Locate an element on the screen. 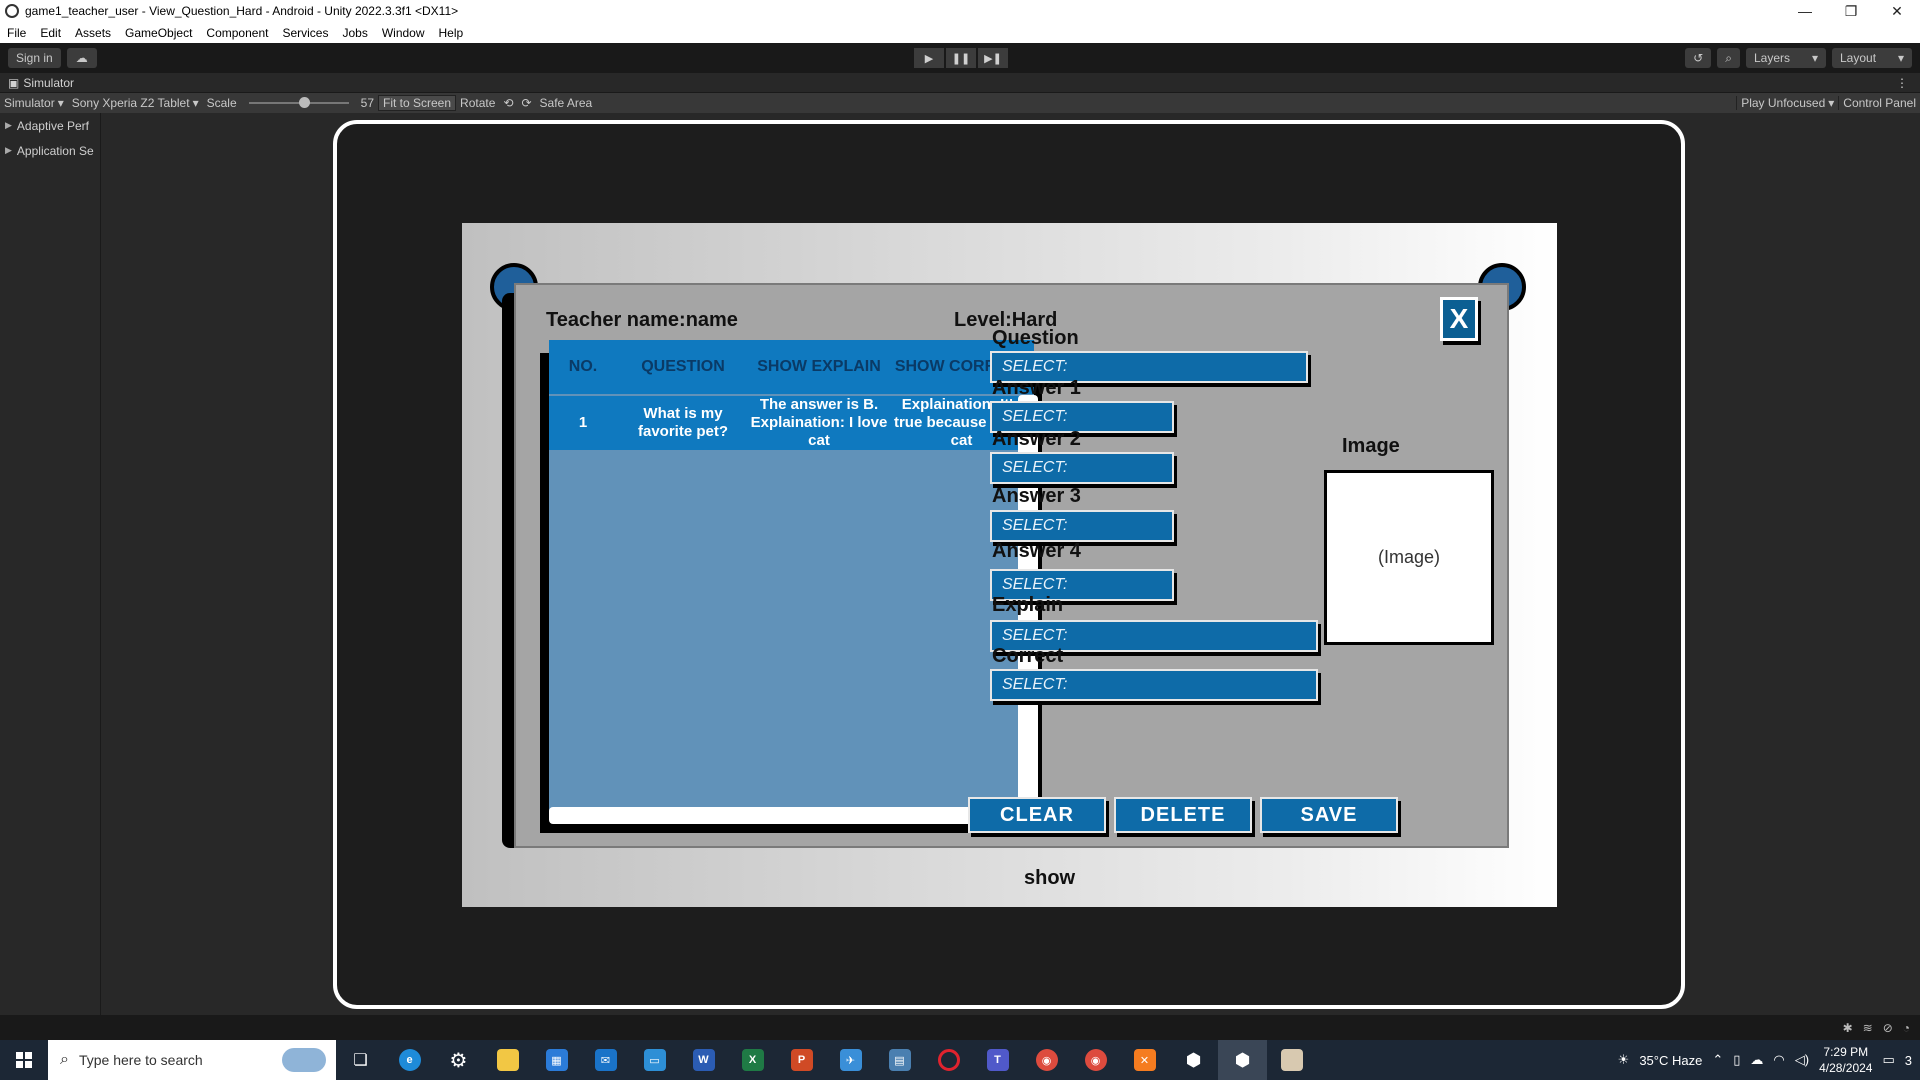  correct-label: Correct is located at coordinates (1028, 656).